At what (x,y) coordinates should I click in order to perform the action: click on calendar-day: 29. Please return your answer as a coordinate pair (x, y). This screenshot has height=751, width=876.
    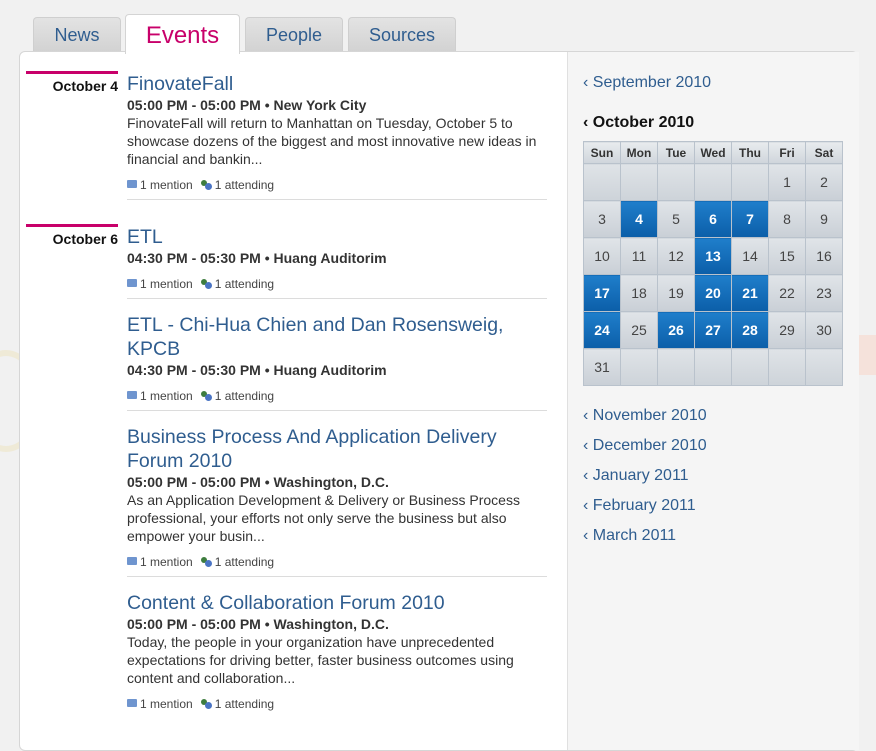
    Looking at the image, I should click on (787, 330).